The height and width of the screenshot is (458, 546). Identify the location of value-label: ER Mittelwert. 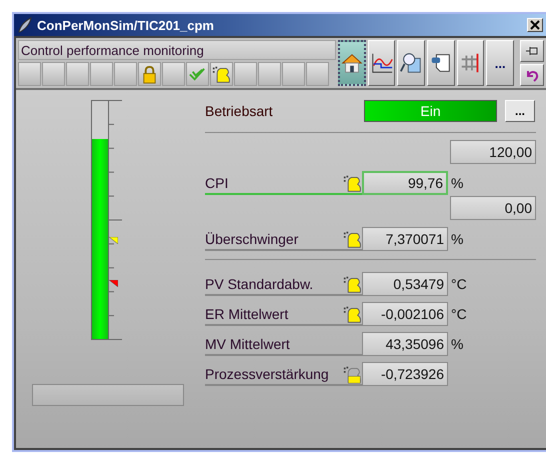
(283, 314).